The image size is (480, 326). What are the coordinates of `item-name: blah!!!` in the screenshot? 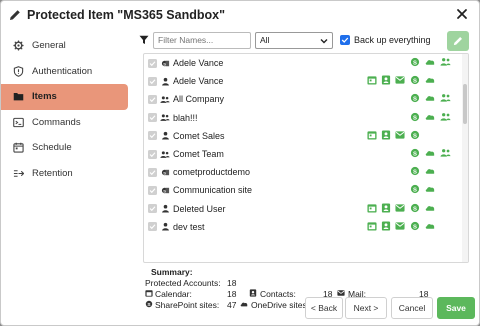 It's located at (185, 117).